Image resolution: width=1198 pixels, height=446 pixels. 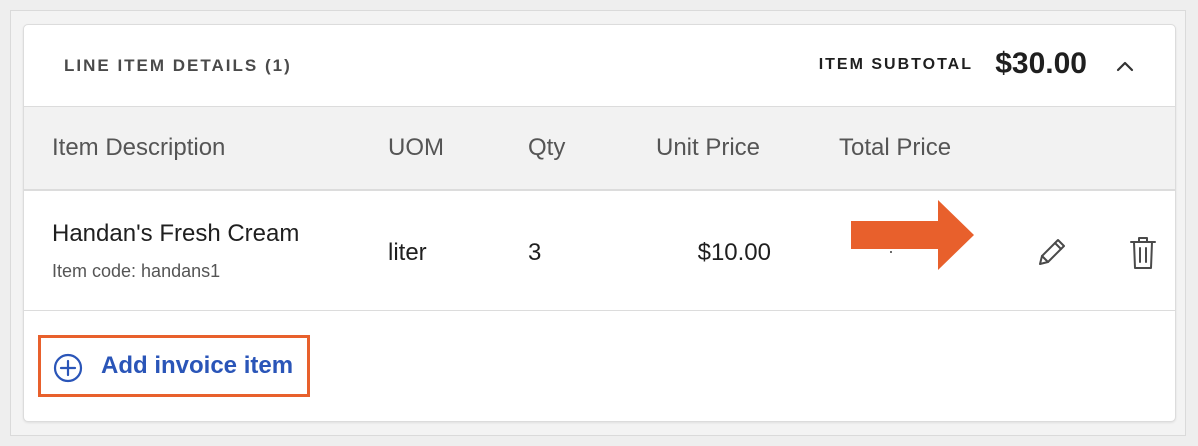 I want to click on item-uom: liter, so click(x=407, y=252).